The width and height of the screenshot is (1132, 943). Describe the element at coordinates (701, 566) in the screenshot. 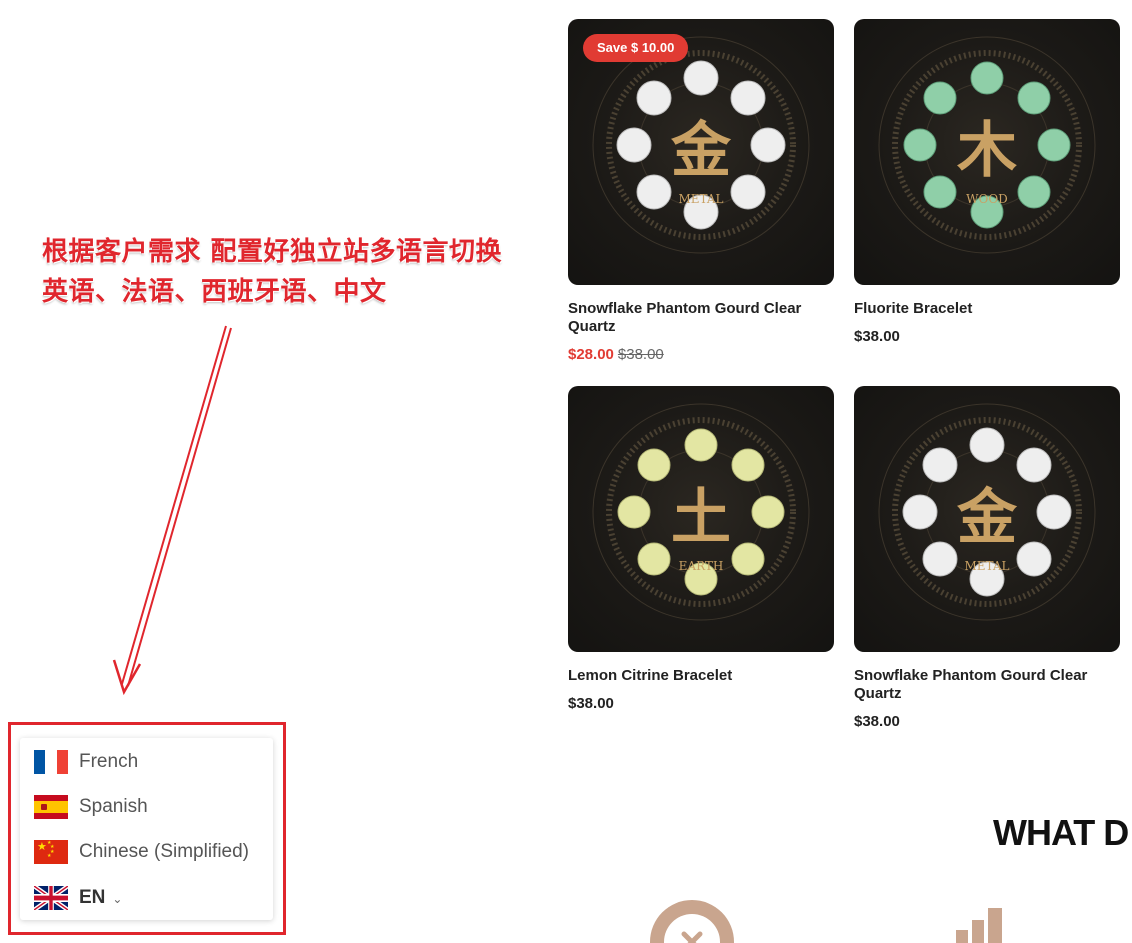

I see `emblem-word: EARTH` at that location.